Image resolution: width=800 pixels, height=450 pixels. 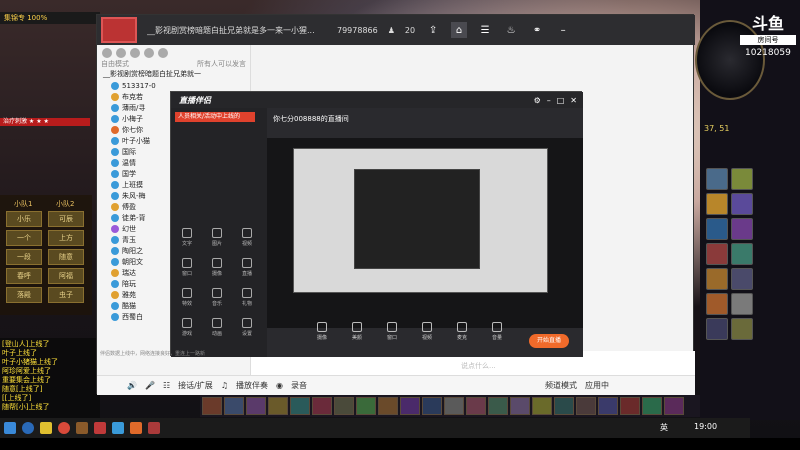 What do you see at coordinates (427, 331) in the screenshot?
I see `video-tool: 视频` at bounding box center [427, 331].